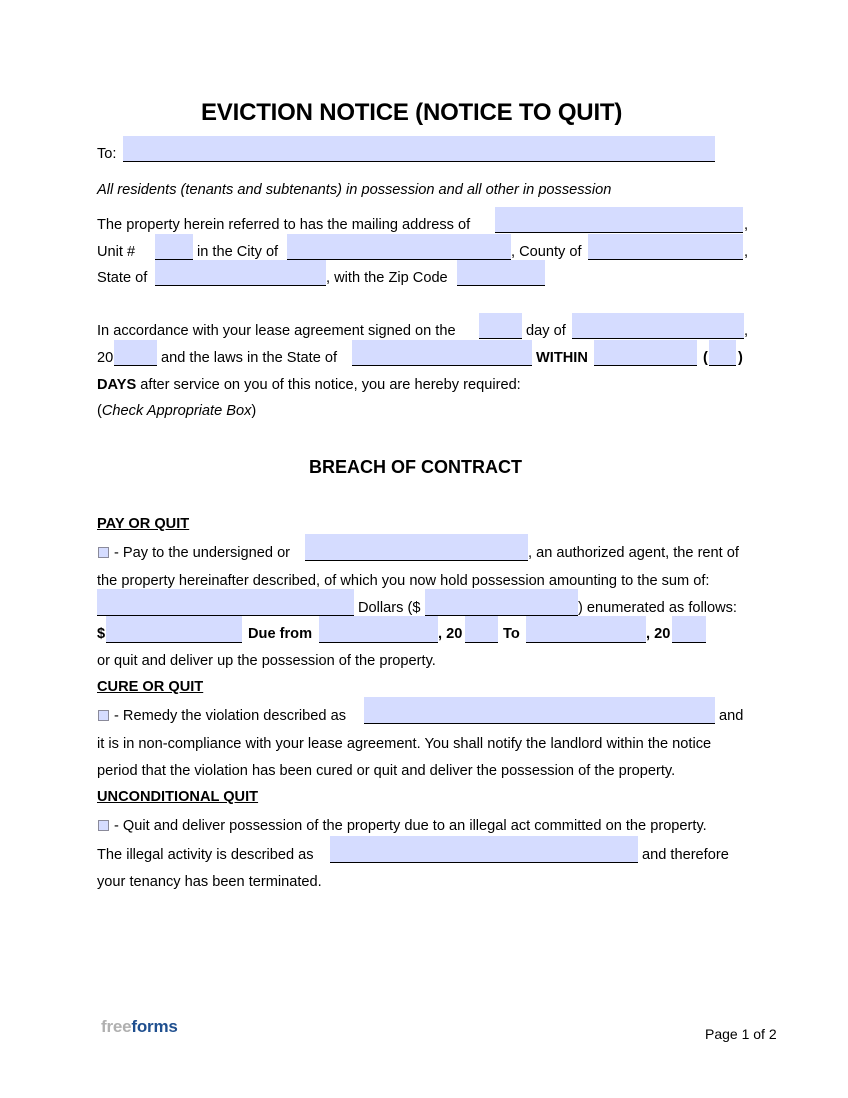 This screenshot has height=1098, width=848. Describe the element at coordinates (511, 634) in the screenshot. I see `to-label-2: To` at that location.